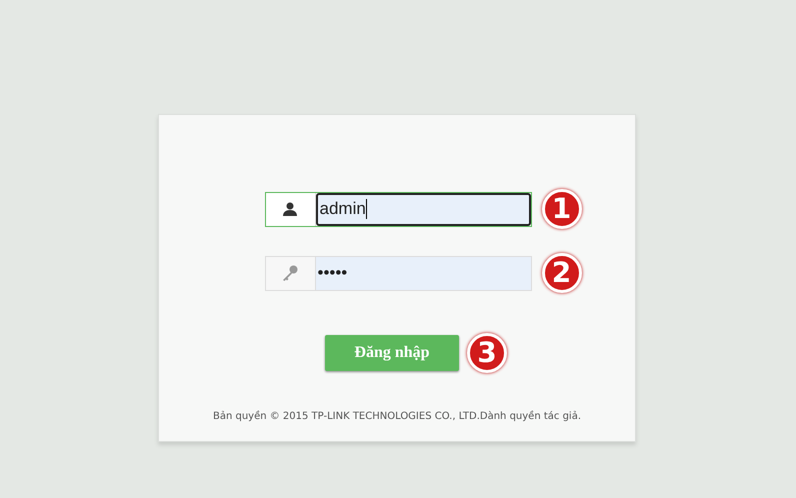 The height and width of the screenshot is (498, 796). I want to click on step-marker: 2, so click(562, 273).